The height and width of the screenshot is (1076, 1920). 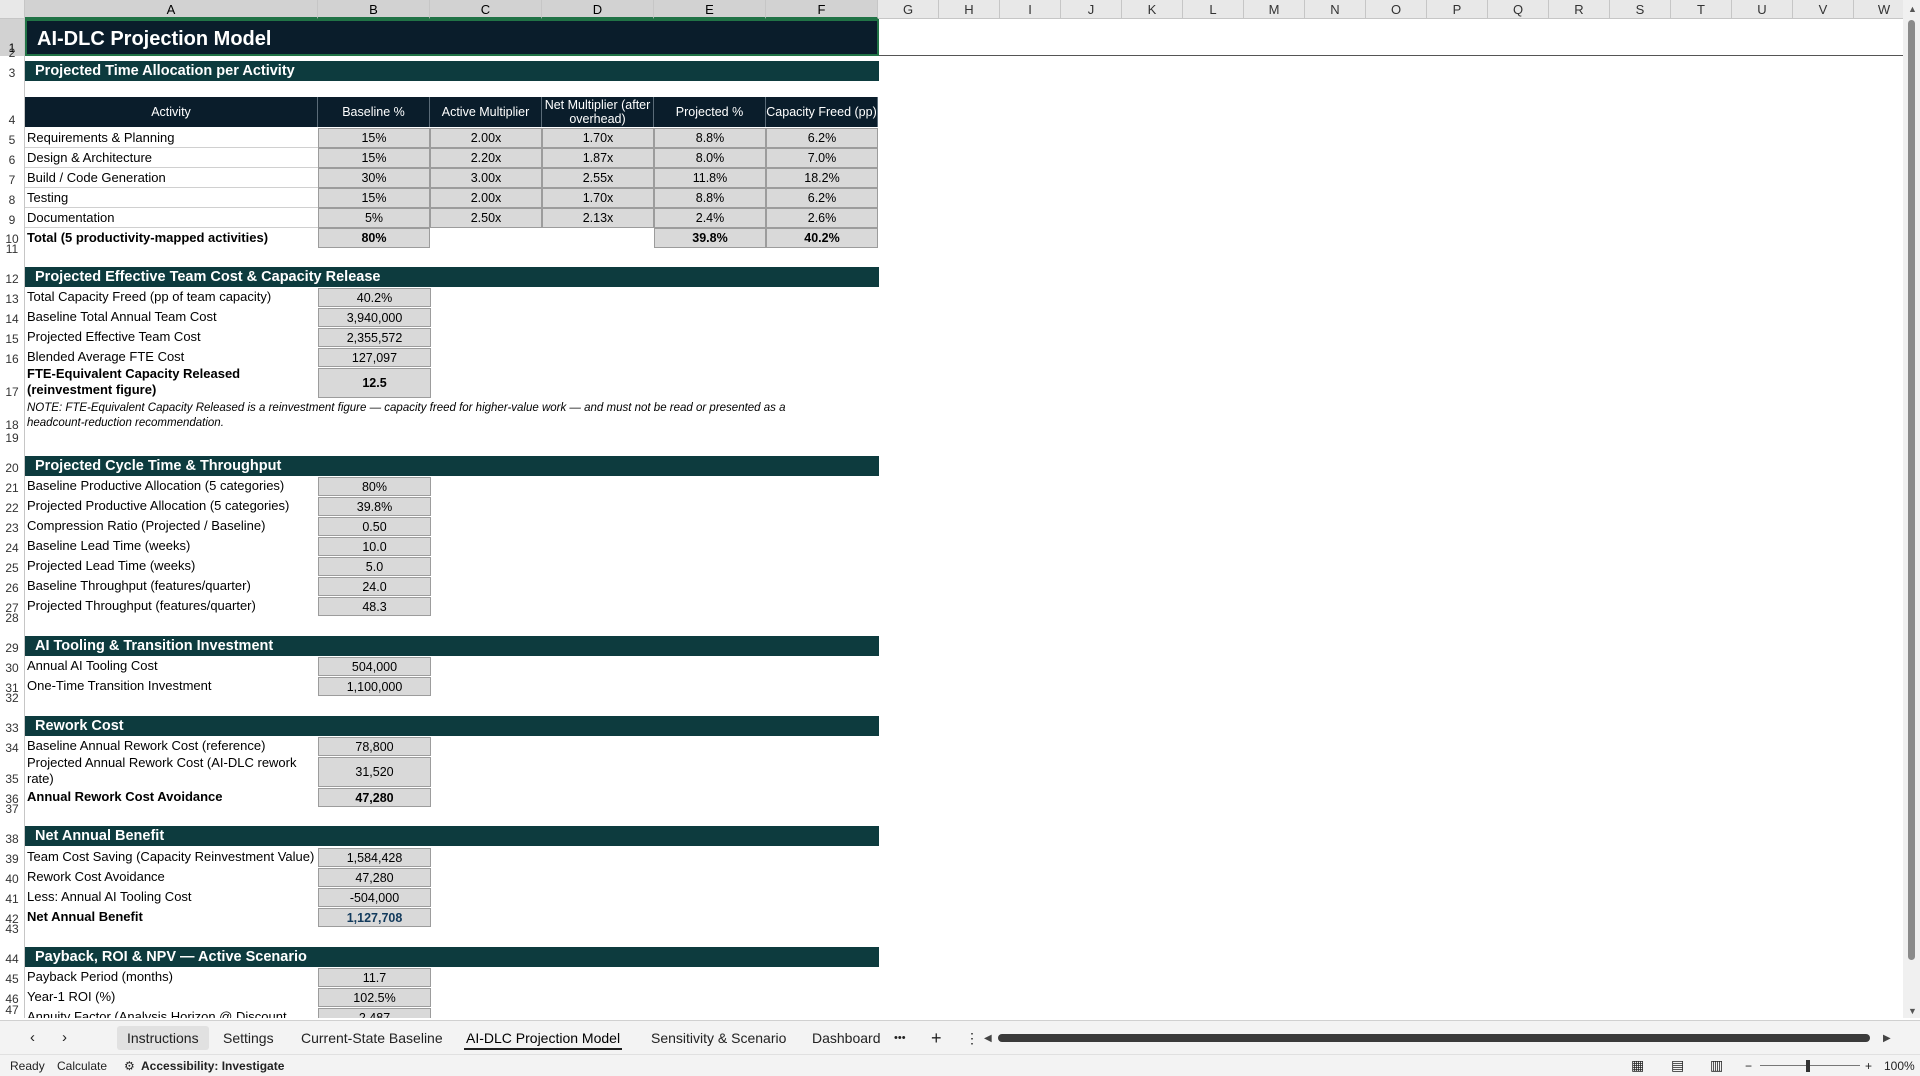 I want to click on column-header-f: F, so click(x=822, y=9).